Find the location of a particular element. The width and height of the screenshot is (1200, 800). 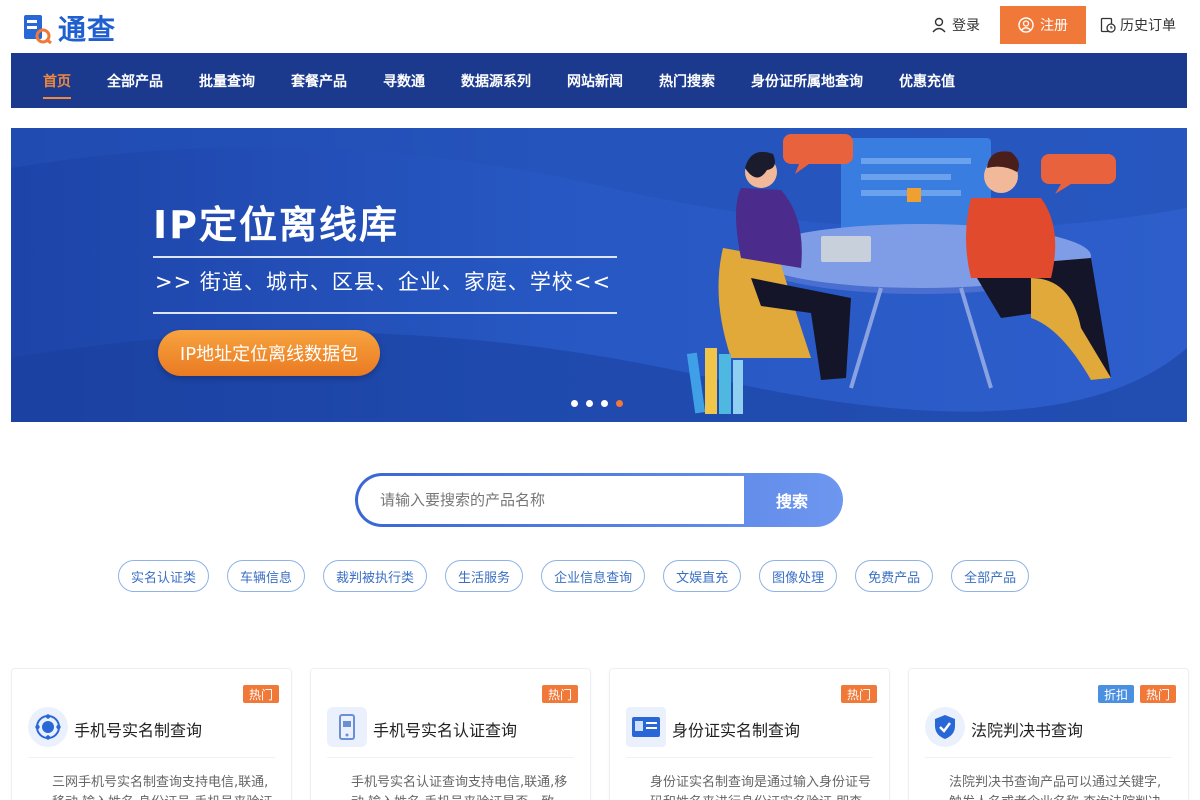

nav-item-batch-query: 批量查询 is located at coordinates (227, 80).